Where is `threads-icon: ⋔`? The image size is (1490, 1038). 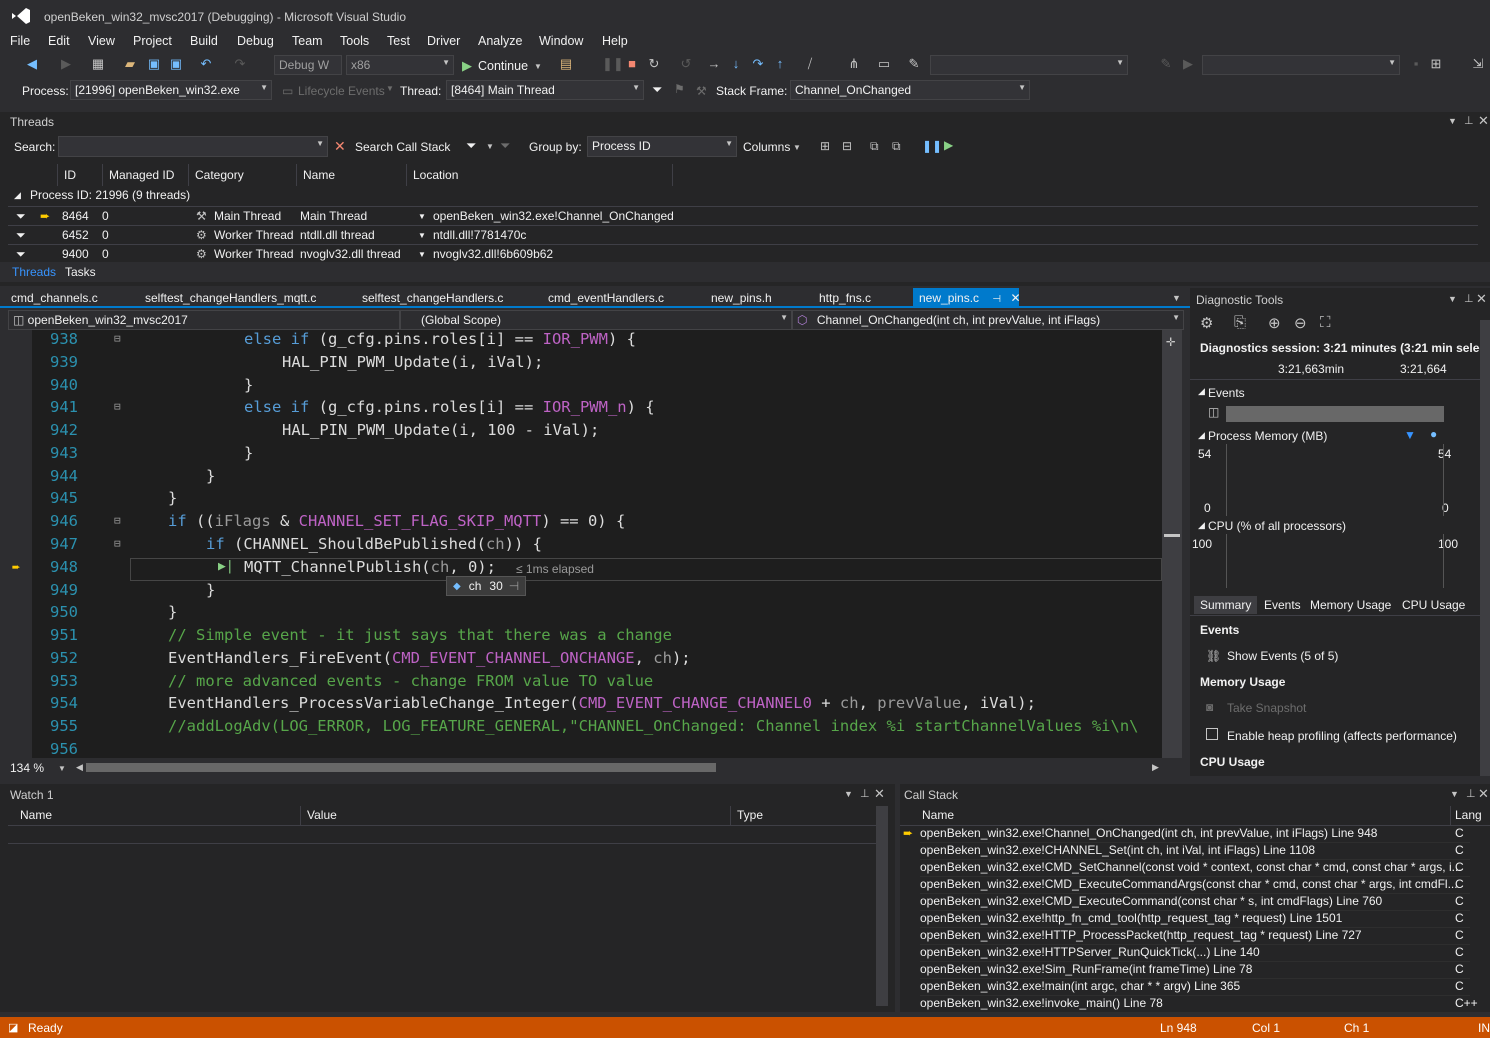 threads-icon: ⋔ is located at coordinates (854, 64).